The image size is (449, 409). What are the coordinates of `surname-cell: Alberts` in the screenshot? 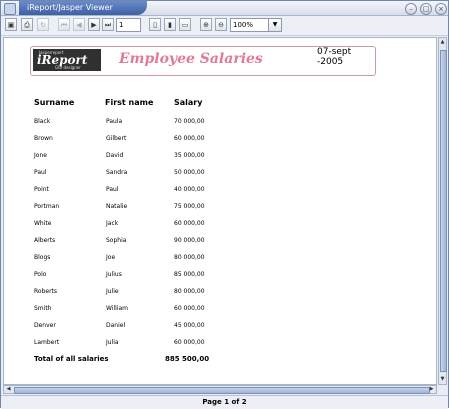 It's located at (45, 240).